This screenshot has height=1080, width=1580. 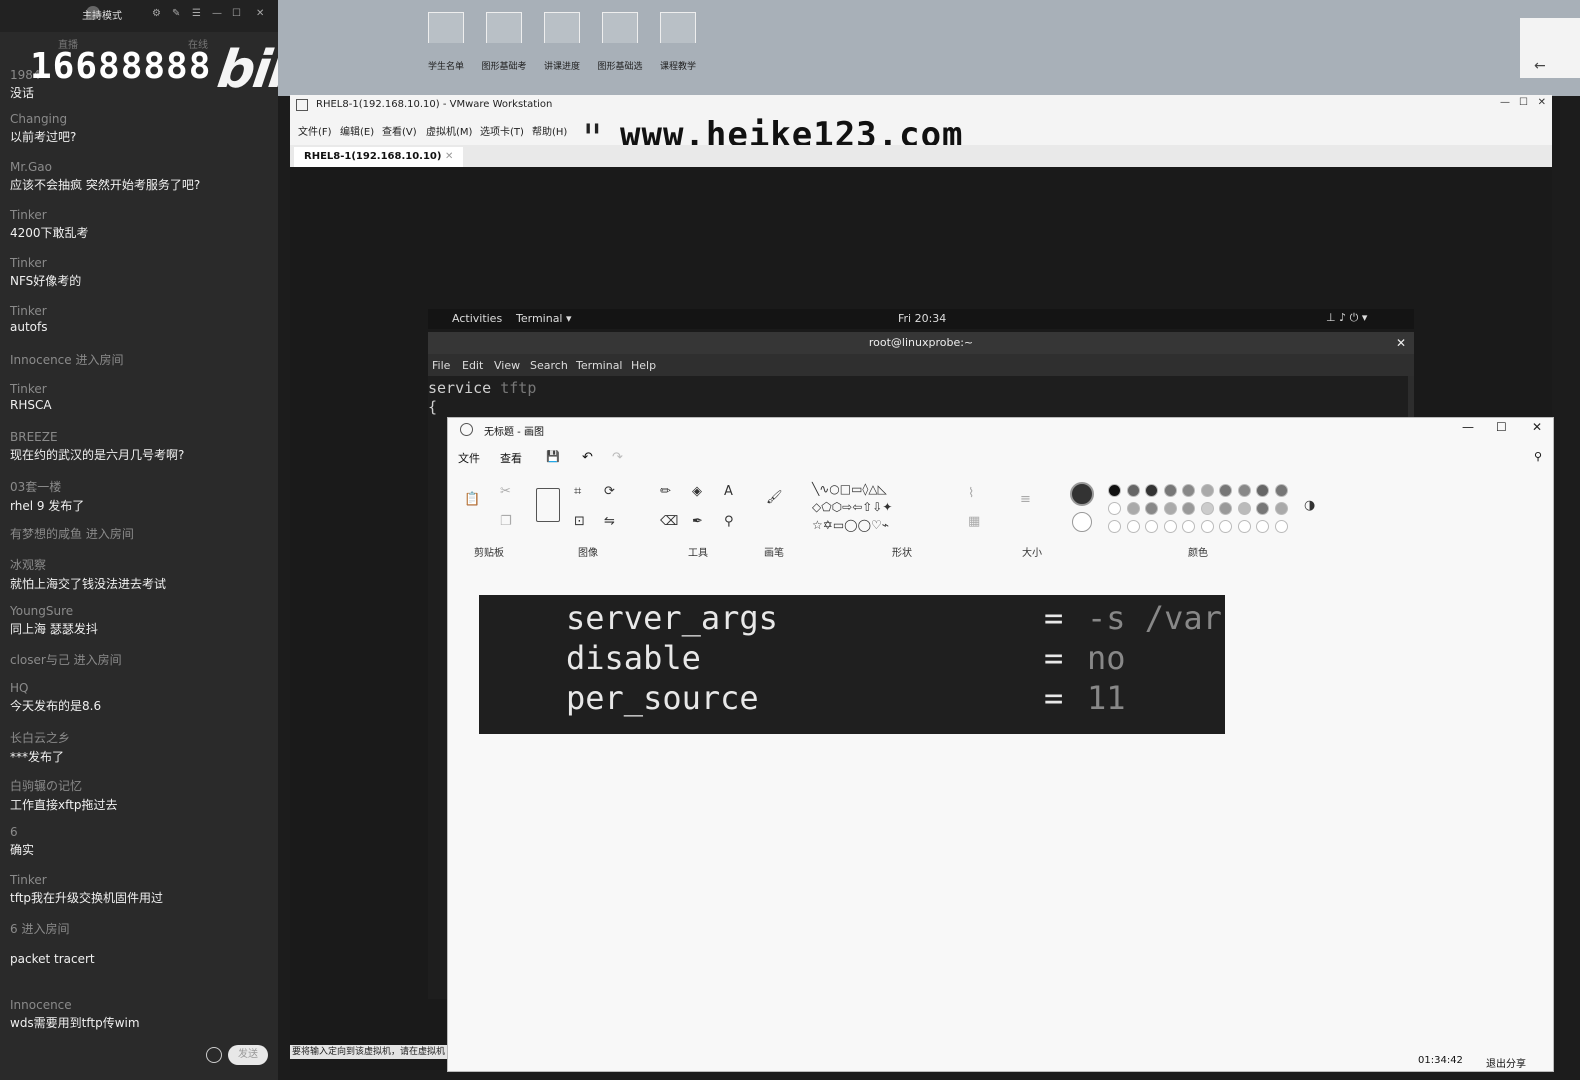 What do you see at coordinates (248, 1055) in the screenshot?
I see `send-button: 发送` at bounding box center [248, 1055].